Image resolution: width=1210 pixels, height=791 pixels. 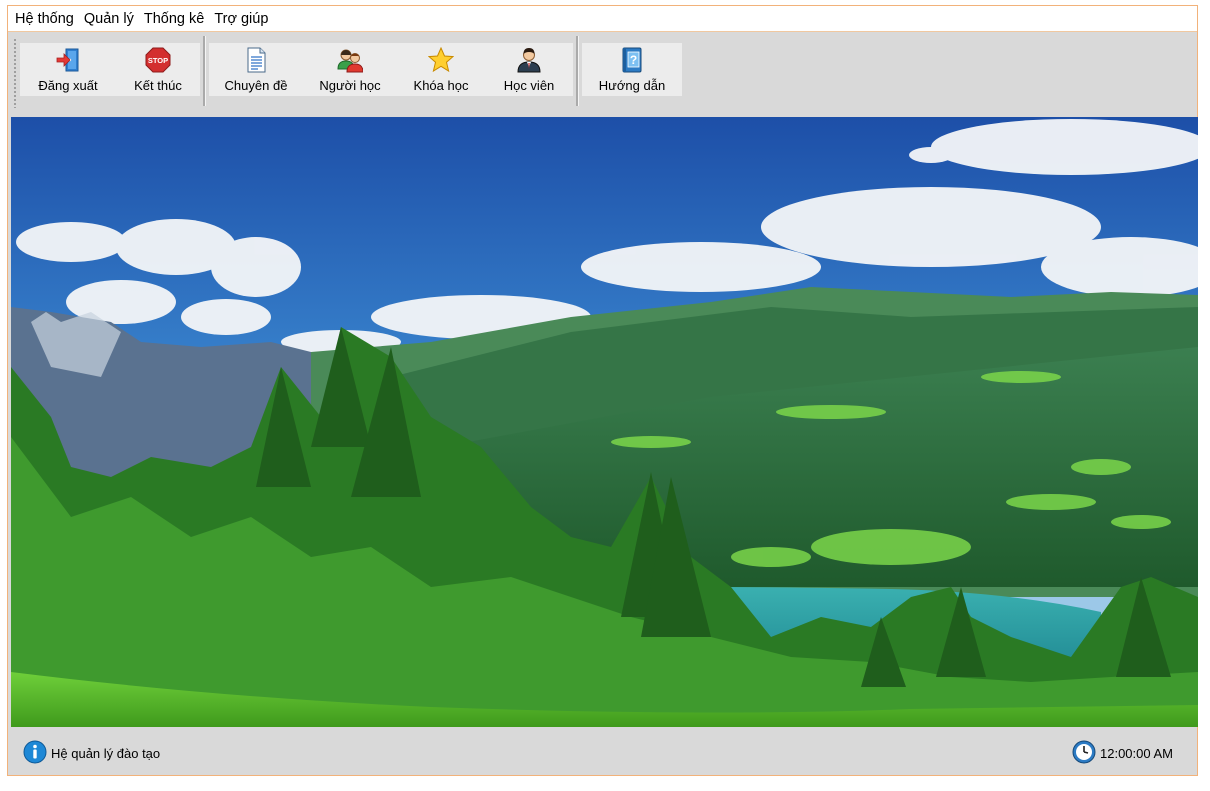 I want to click on toolbar-grip, so click(x=15, y=73).